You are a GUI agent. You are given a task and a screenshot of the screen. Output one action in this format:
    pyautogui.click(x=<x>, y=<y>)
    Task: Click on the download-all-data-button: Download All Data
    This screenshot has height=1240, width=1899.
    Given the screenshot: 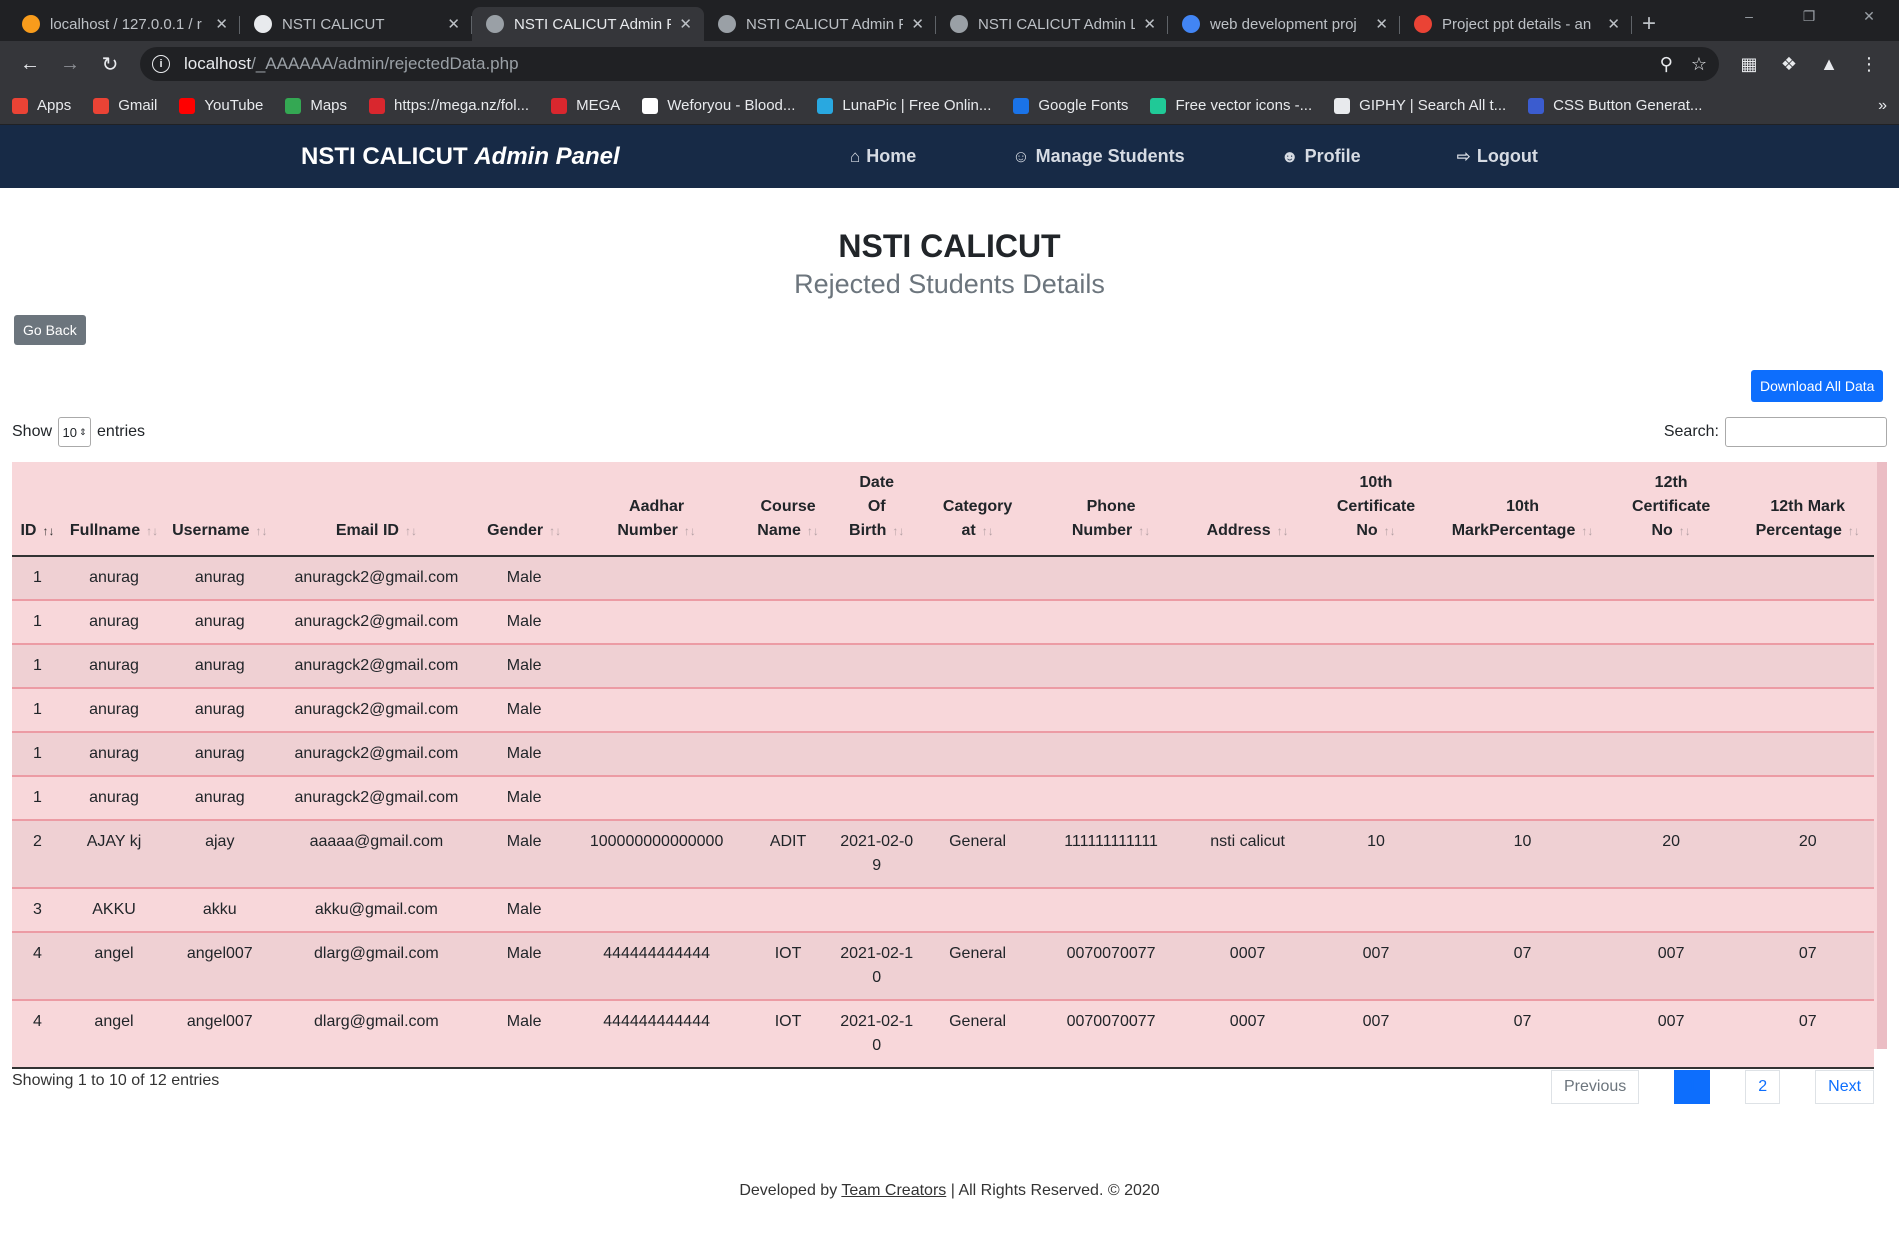 What is the action you would take?
    pyautogui.click(x=1817, y=386)
    